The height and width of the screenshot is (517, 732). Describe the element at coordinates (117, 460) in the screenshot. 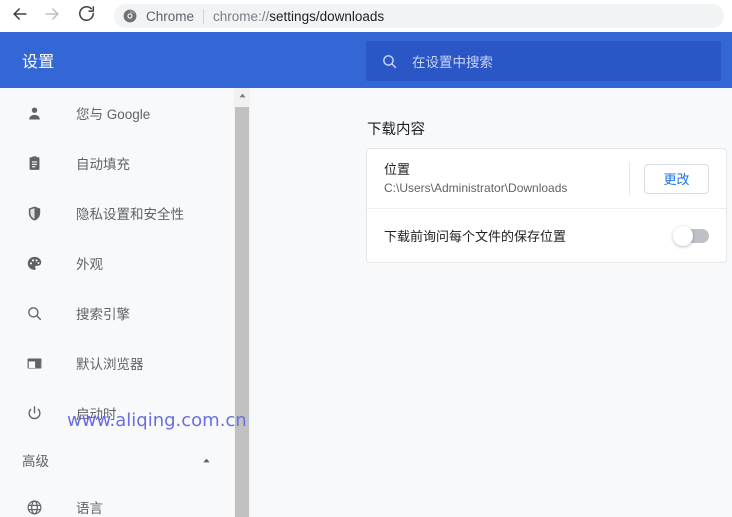

I see `sidebar-advanced-section-toggle: 高级` at that location.